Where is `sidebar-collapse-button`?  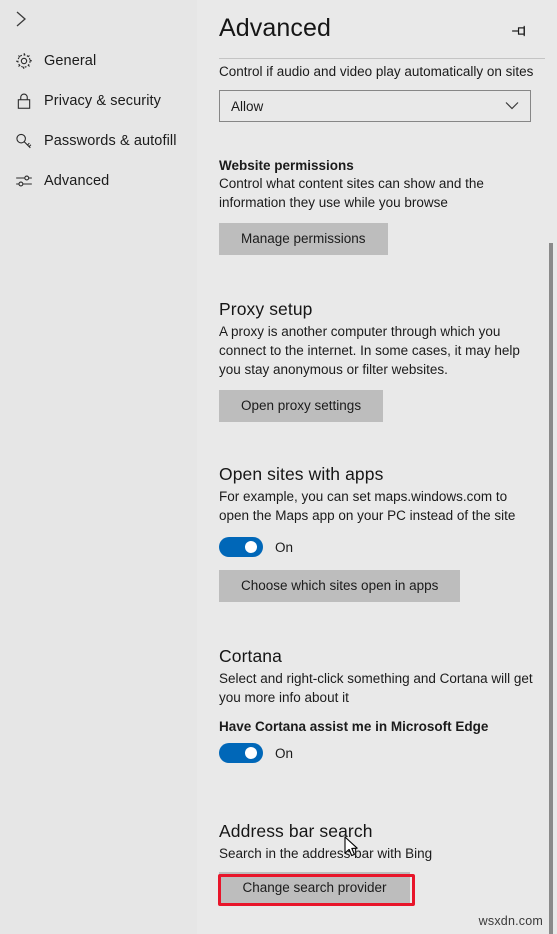 sidebar-collapse-button is located at coordinates (21, 21).